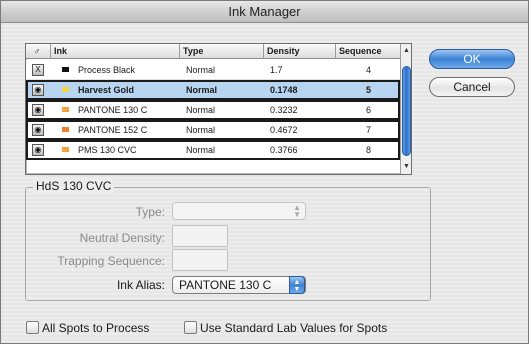 Image resolution: width=529 pixels, height=344 pixels. I want to click on ink-name: PANTONE 152 C, so click(113, 130).